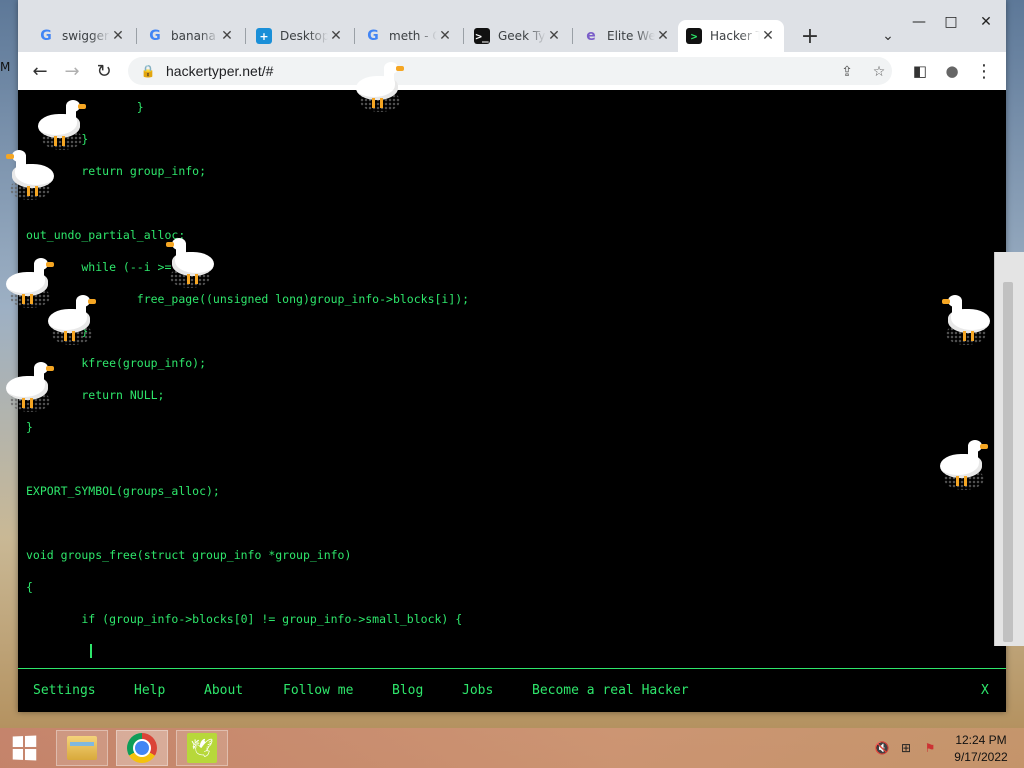 The width and height of the screenshot is (1024, 768). I want to click on browser-menu-button: ⋮, so click(984, 71).